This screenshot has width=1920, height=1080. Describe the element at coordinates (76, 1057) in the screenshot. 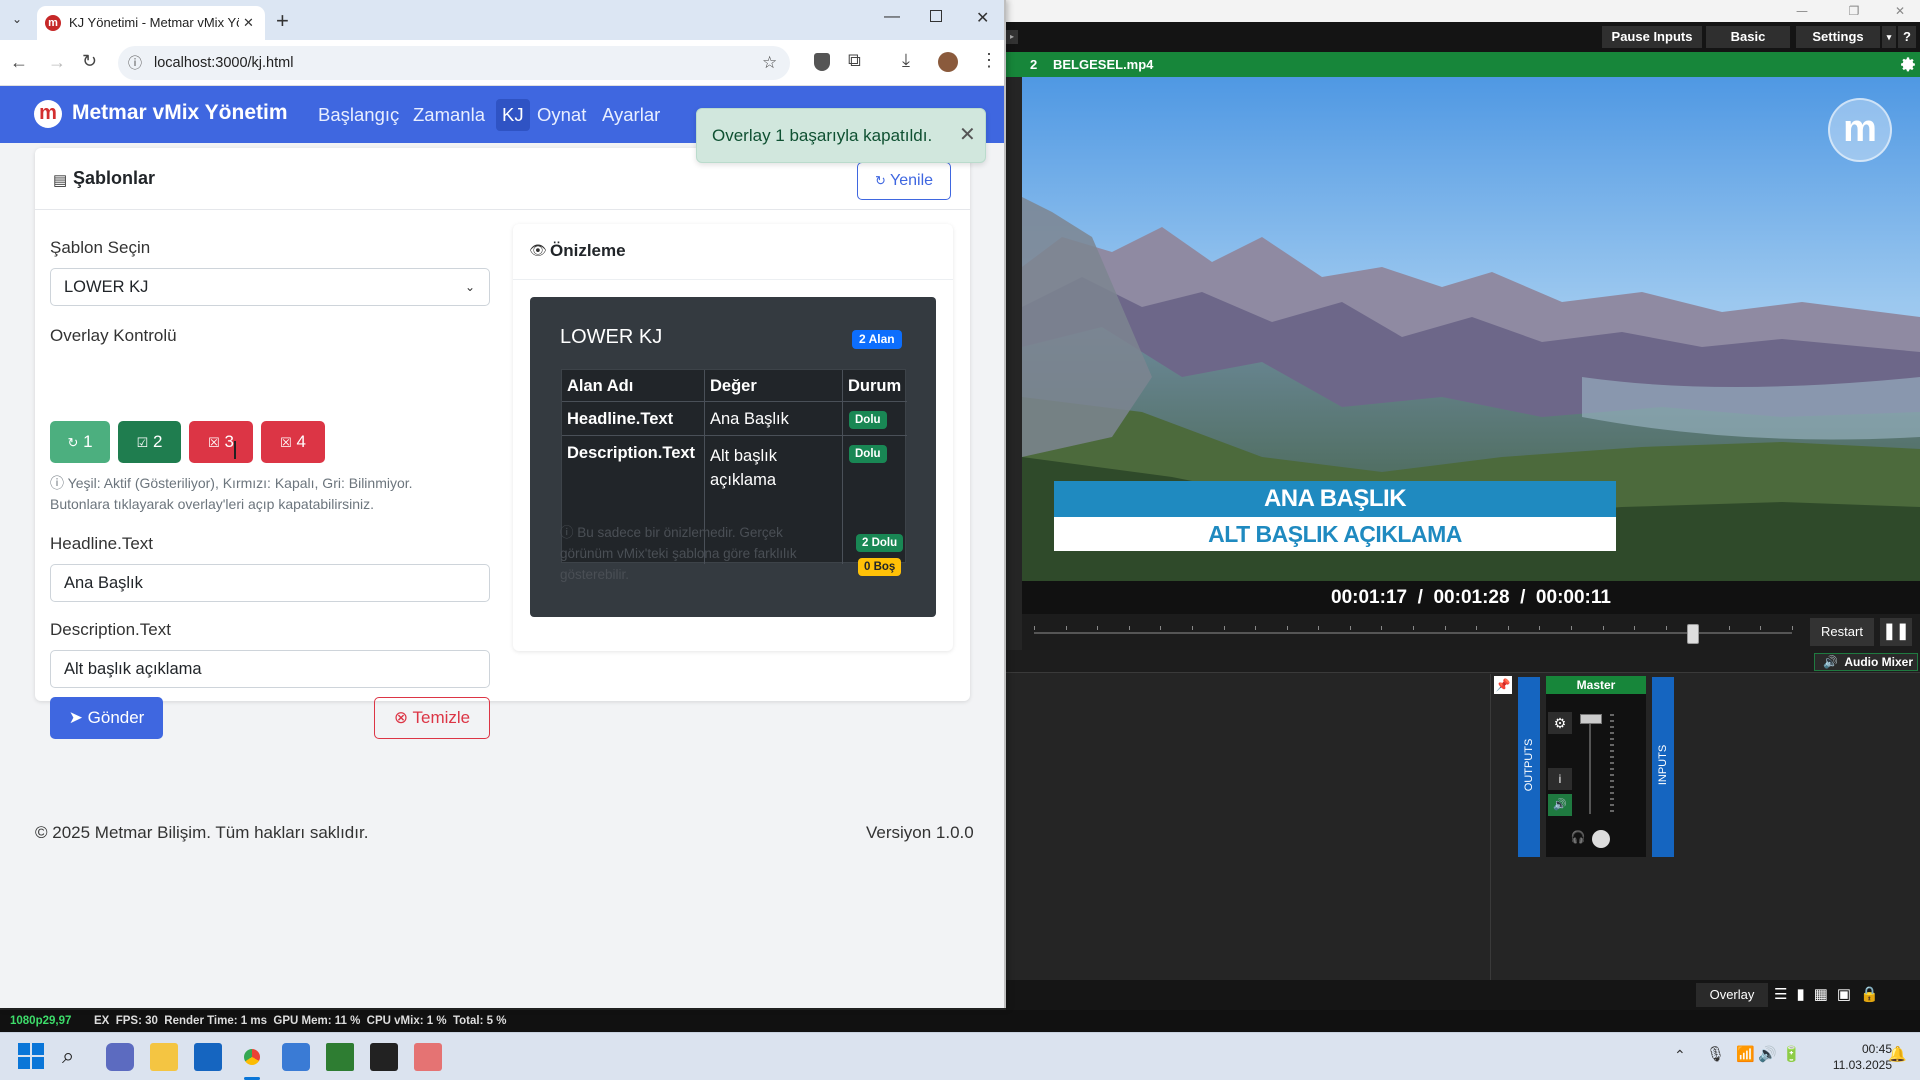

I see `search-icon: ⌕` at that location.